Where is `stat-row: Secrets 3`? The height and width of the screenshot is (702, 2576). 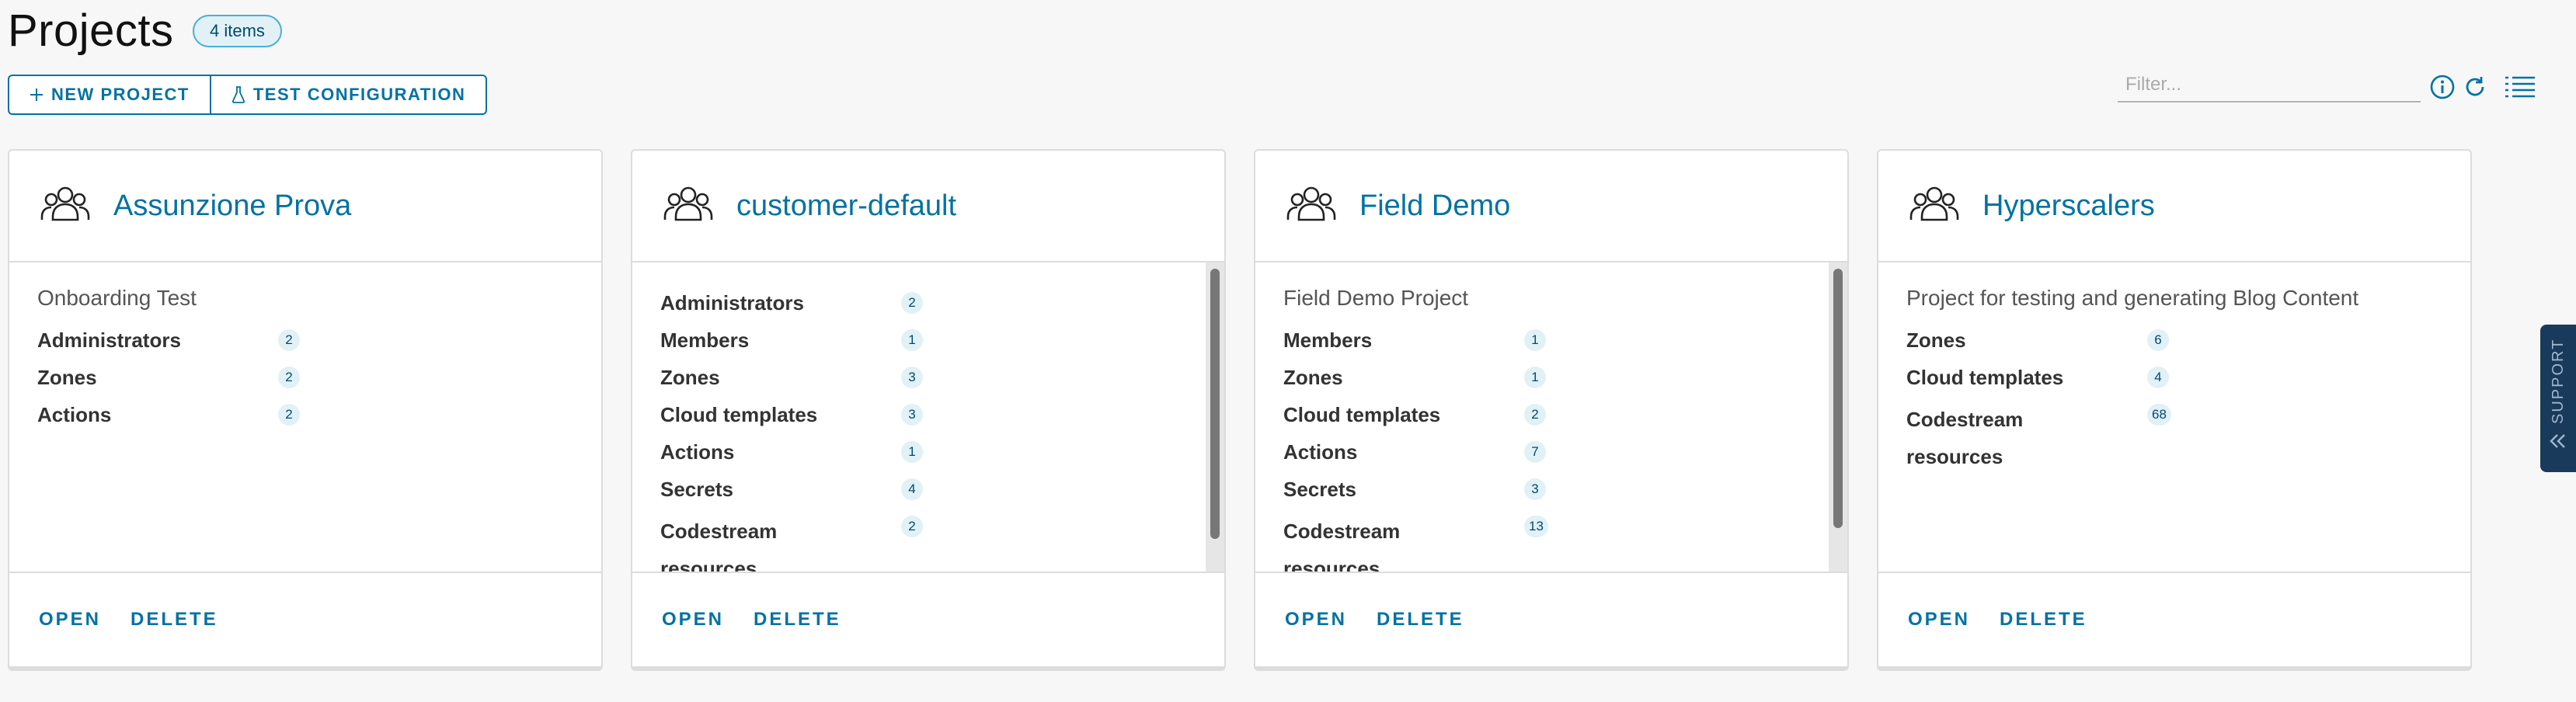
stat-row: Secrets 3 is located at coordinates (1551, 489).